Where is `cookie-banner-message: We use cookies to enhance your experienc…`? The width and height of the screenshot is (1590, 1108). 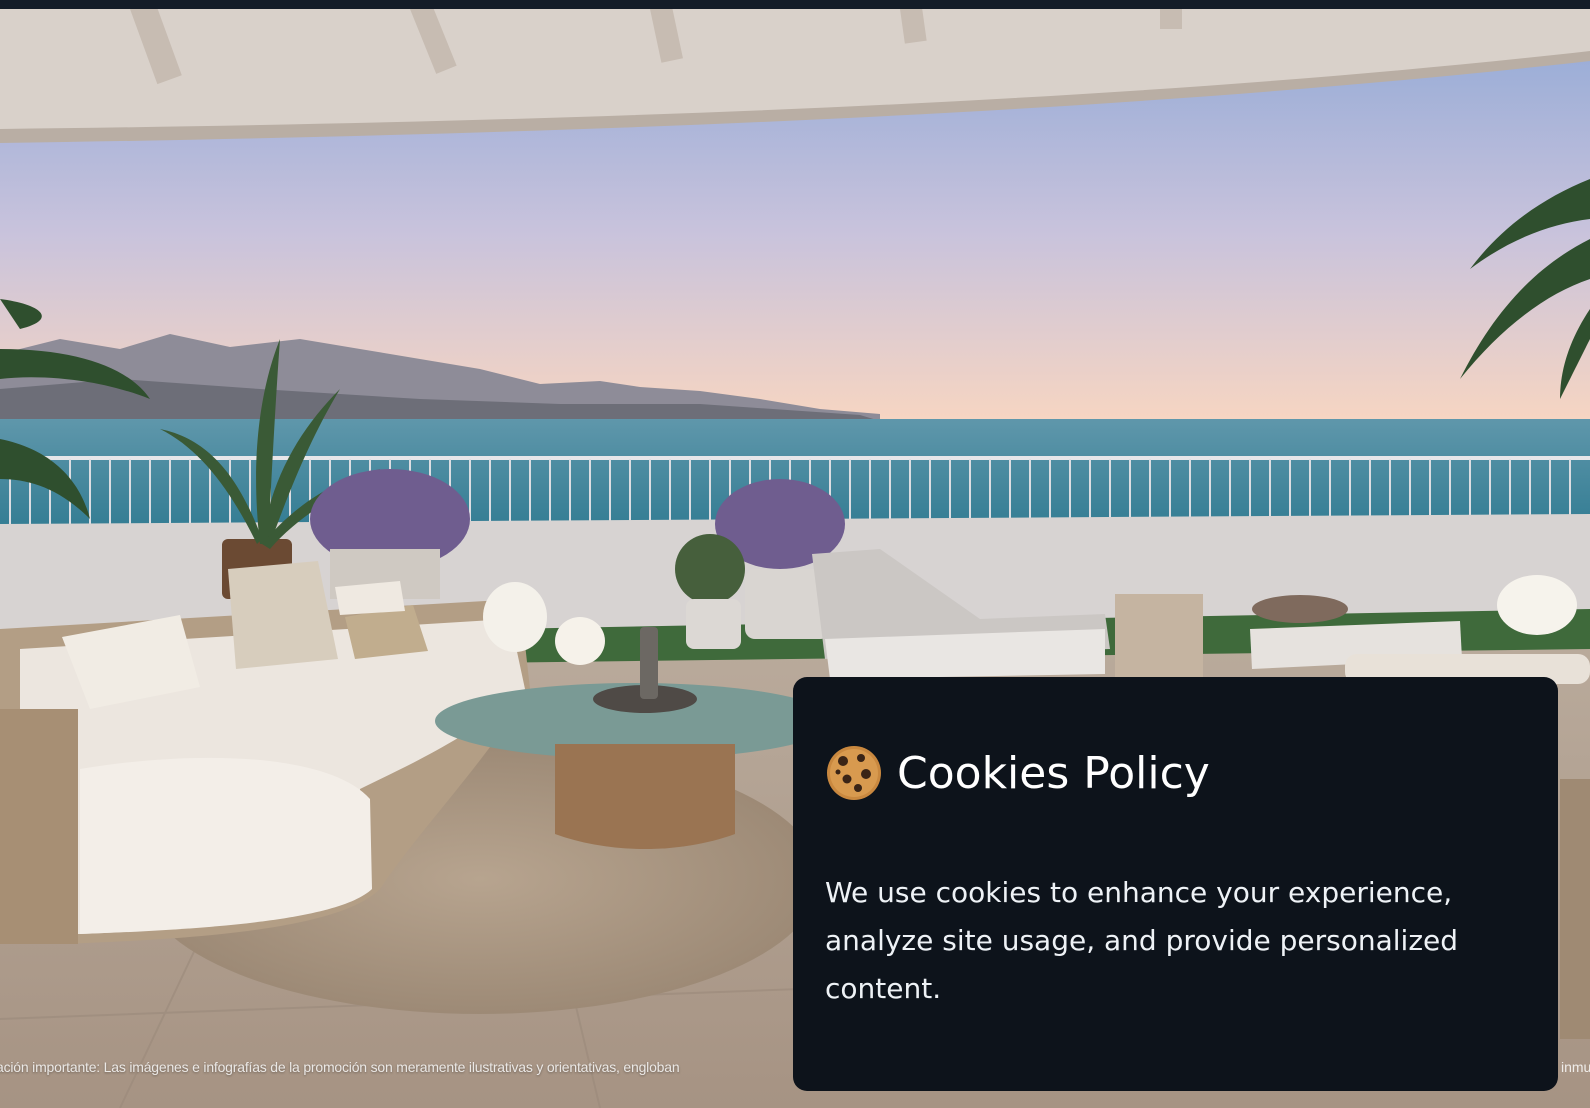 cookie-banner-message: We use cookies to enhance your experienc… is located at coordinates (1142, 941).